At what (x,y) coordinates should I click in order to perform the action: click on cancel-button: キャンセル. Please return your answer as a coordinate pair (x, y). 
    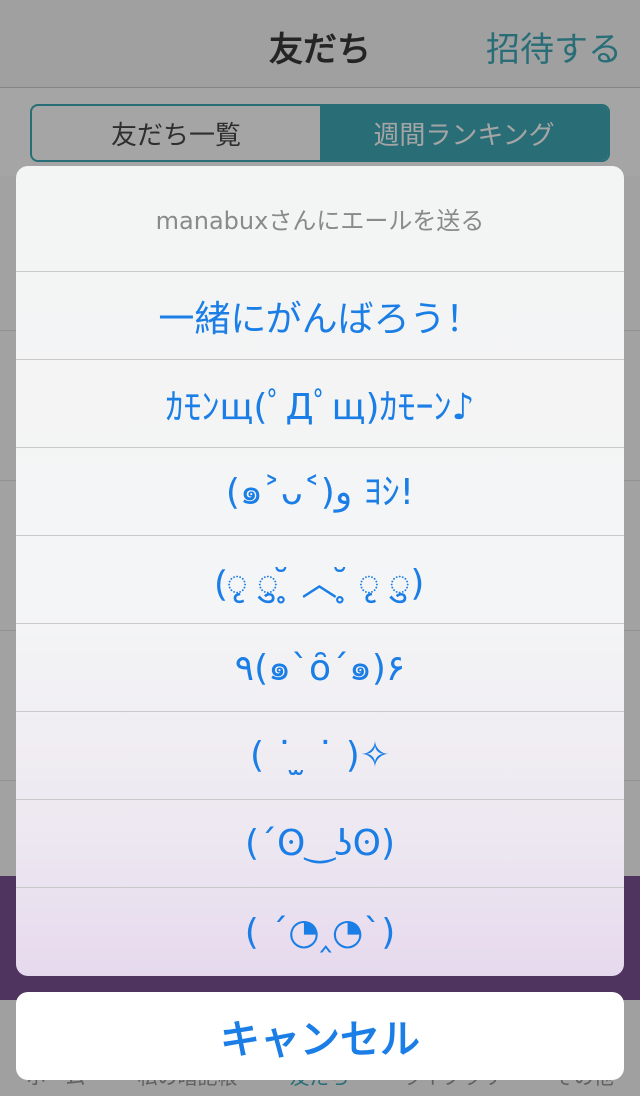
    Looking at the image, I should click on (320, 1036).